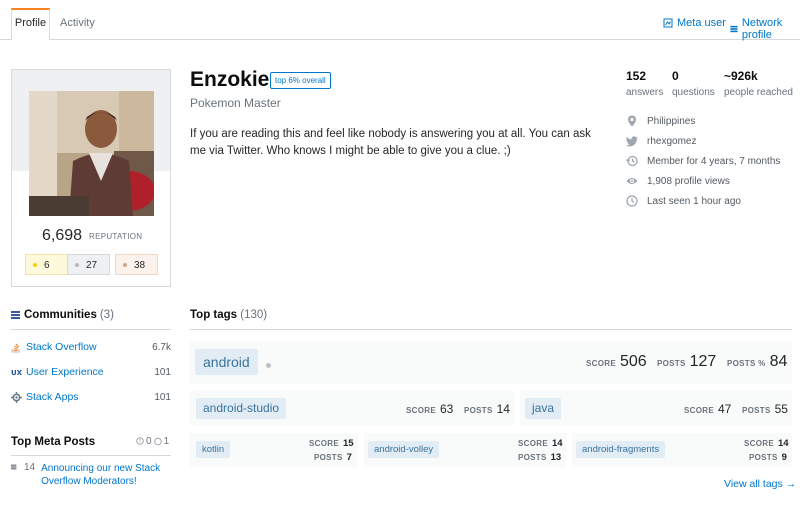 The image size is (800, 507). Describe the element at coordinates (758, 83) in the screenshot. I see `stat-people-reached: ~926k people reached` at that location.